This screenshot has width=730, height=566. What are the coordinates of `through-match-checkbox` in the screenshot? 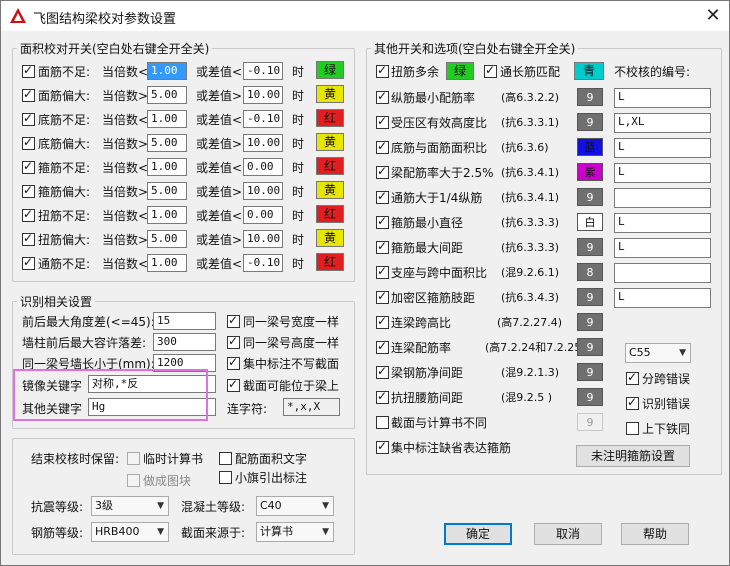 It's located at (490, 70).